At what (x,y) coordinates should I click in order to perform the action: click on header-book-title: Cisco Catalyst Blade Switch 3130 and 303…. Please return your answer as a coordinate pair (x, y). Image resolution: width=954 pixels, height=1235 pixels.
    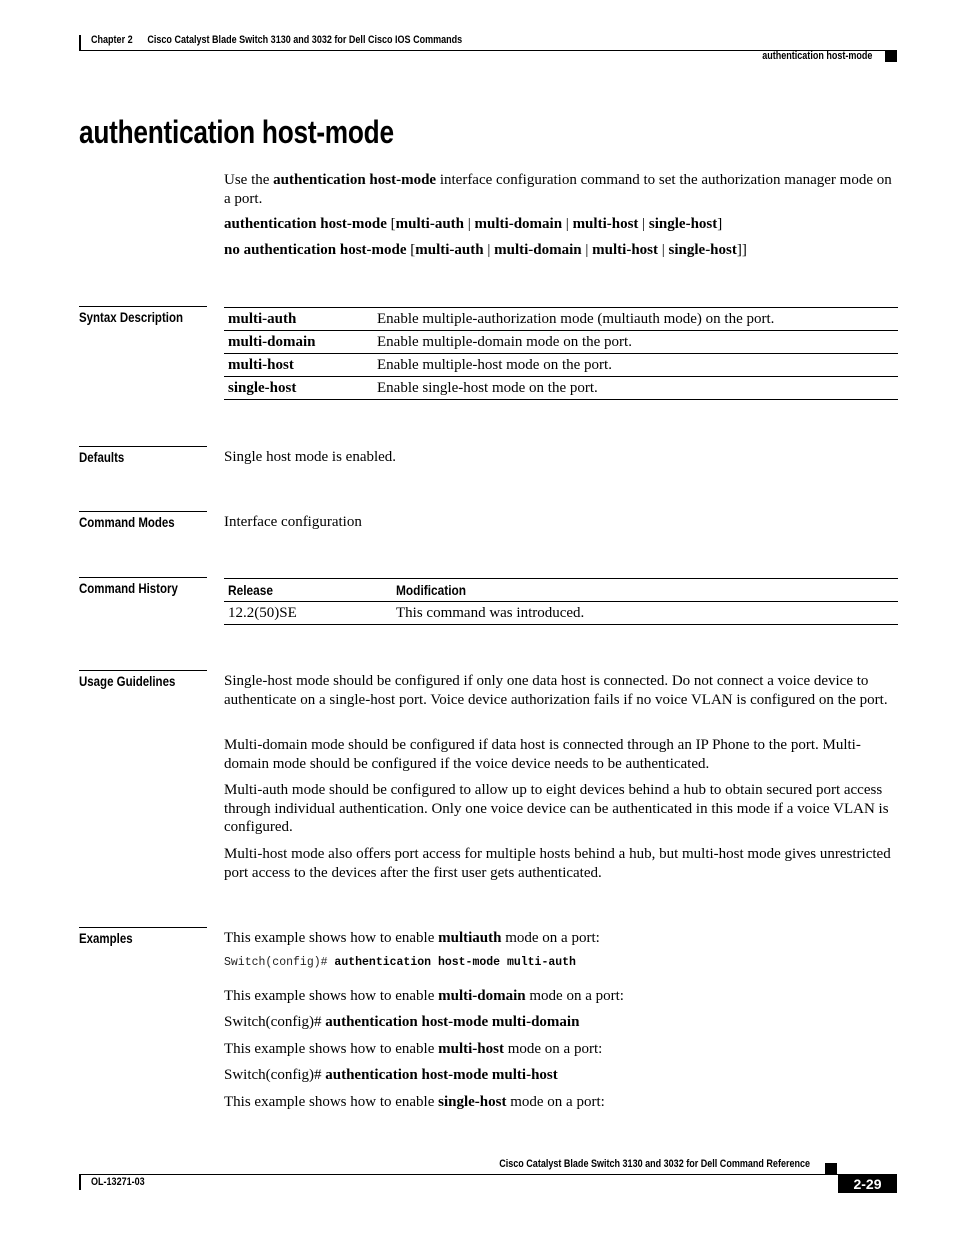
    Looking at the image, I should click on (305, 40).